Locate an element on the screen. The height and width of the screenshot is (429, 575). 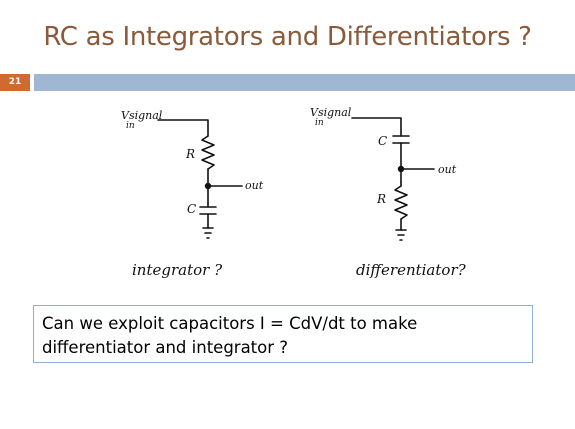
integrator-capacitor-label: C is located at coordinates (191, 209).